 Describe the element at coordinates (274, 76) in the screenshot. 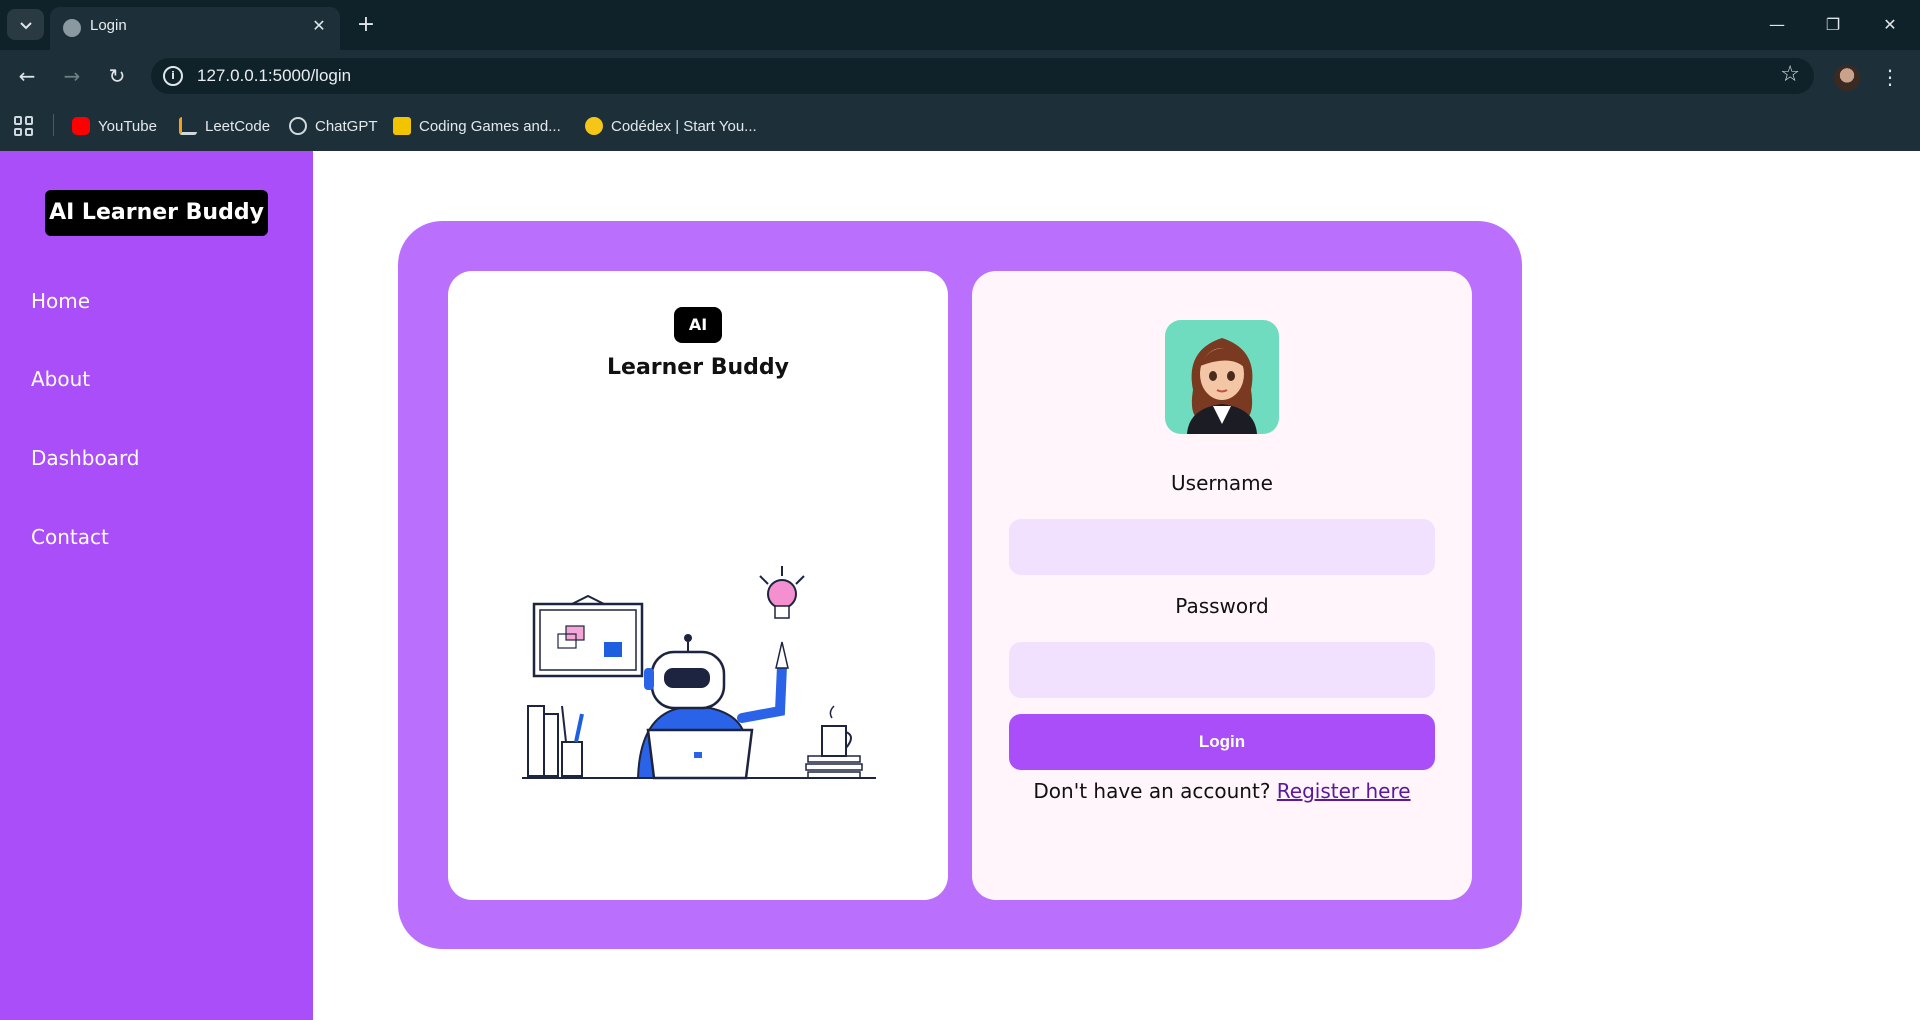

I see `url-text: 127.0.0.1:5000/login` at that location.